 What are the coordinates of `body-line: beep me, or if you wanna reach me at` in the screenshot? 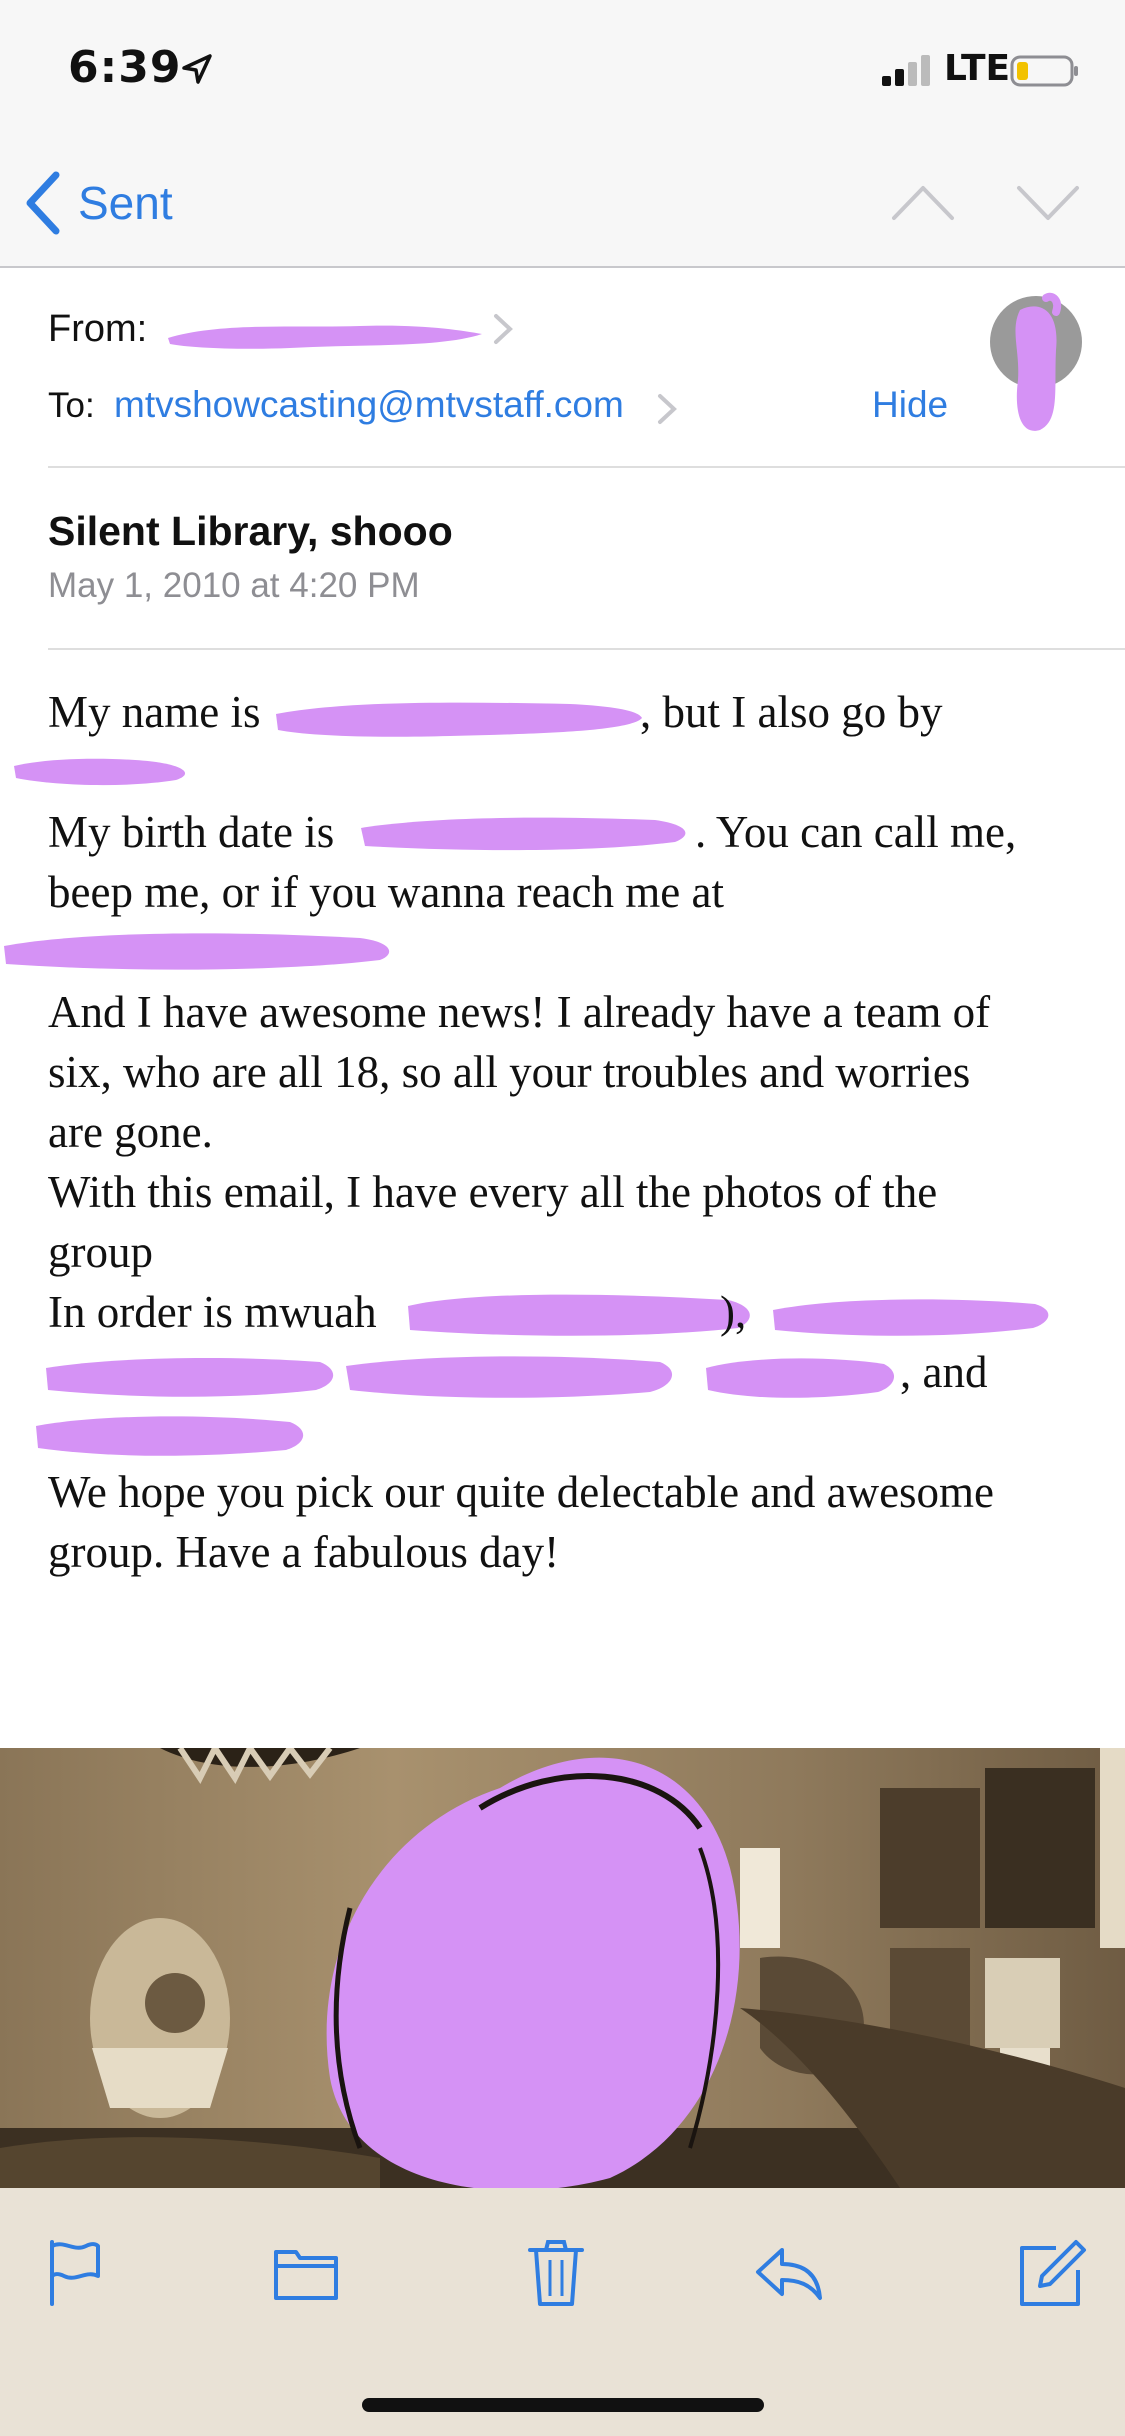 It's located at (386, 892).